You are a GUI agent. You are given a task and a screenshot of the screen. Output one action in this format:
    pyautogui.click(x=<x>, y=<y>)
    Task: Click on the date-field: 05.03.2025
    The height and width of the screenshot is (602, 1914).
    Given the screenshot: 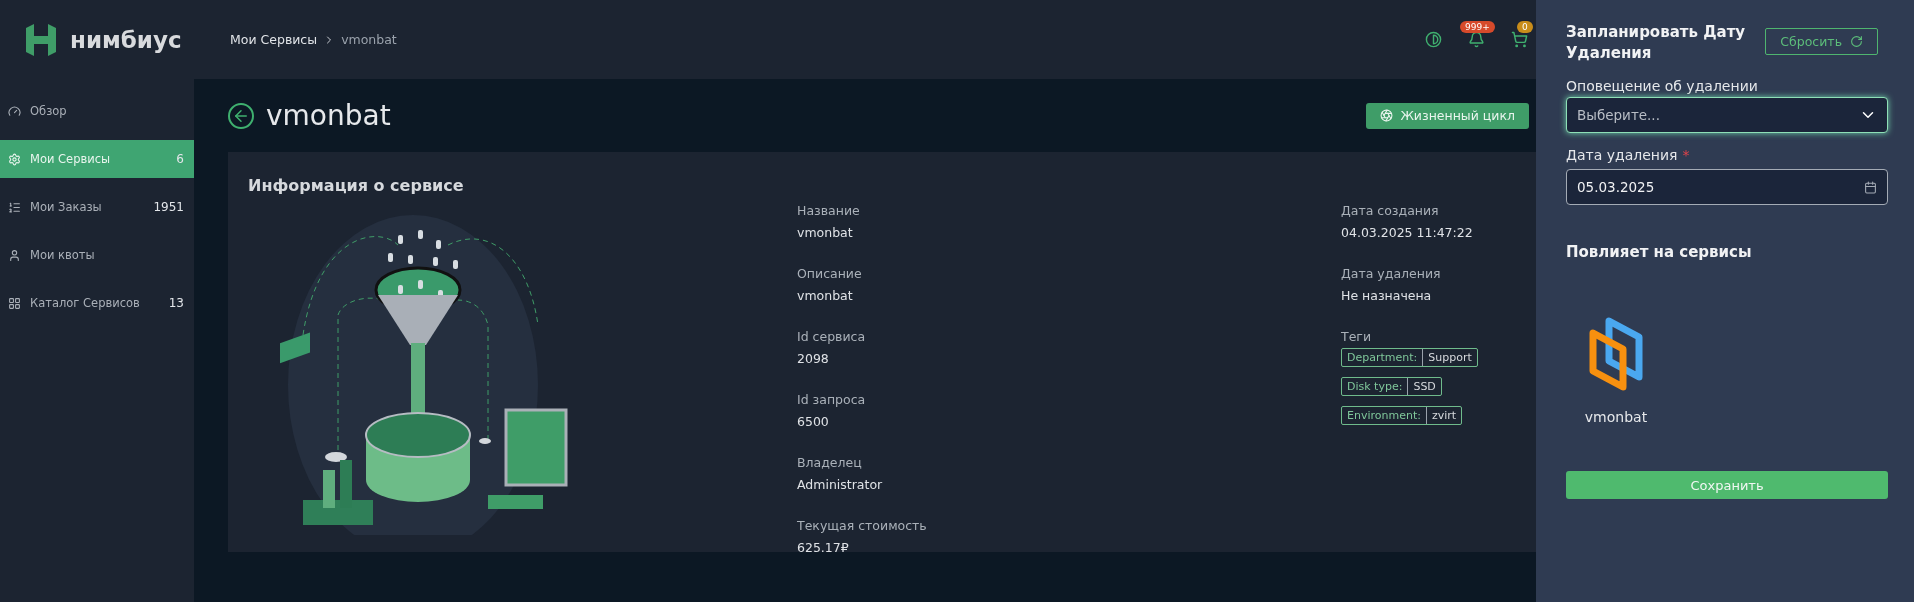 What is the action you would take?
    pyautogui.click(x=1727, y=187)
    